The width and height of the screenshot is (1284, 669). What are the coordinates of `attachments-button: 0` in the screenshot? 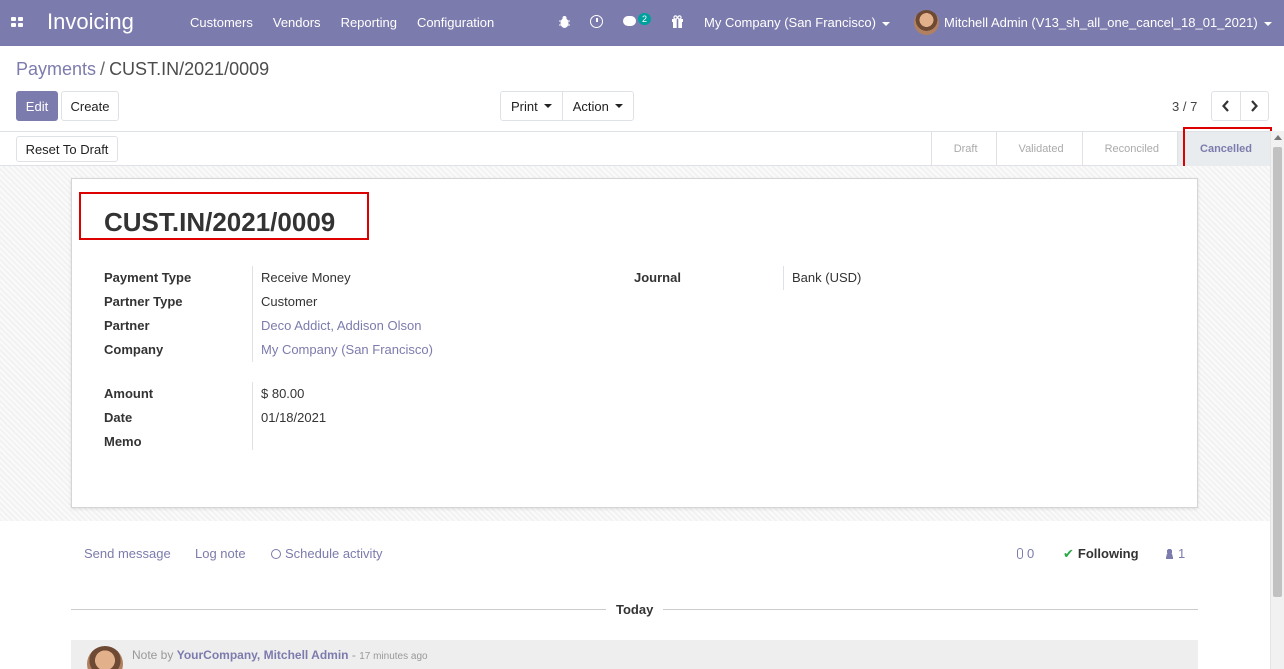 It's located at (1025, 553).